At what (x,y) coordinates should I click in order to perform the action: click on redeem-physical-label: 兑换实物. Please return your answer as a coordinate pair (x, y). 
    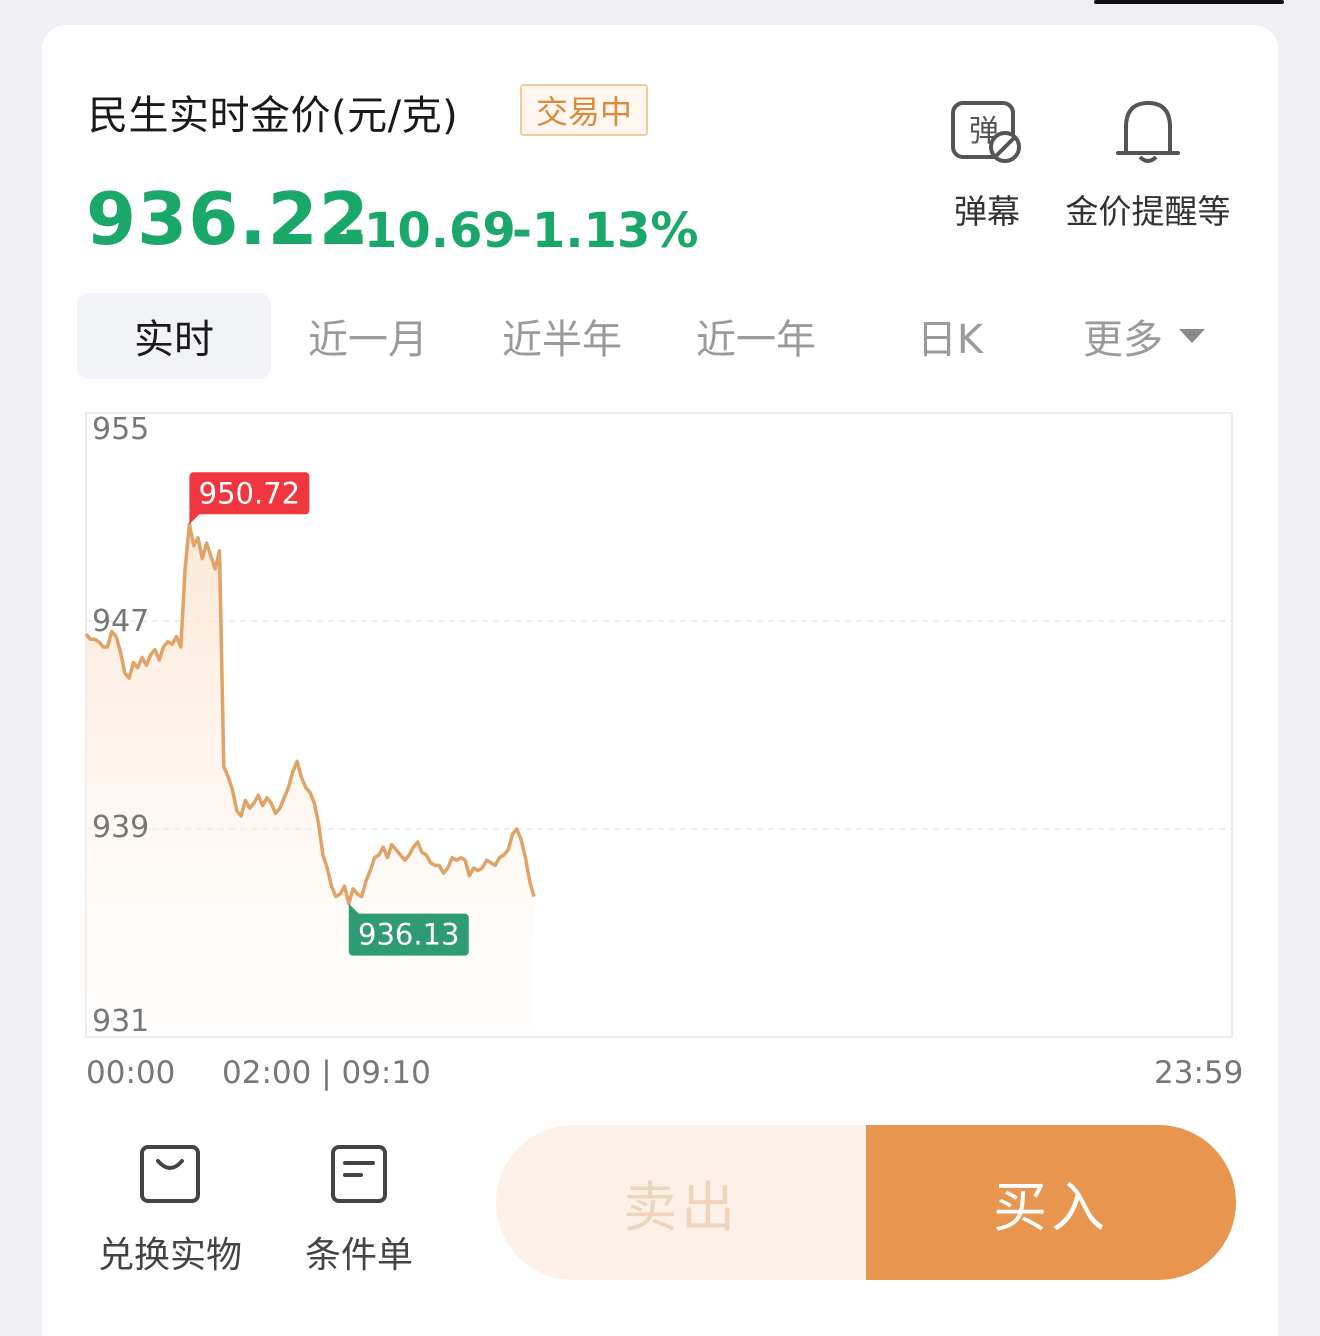
    Looking at the image, I should click on (169, 1255).